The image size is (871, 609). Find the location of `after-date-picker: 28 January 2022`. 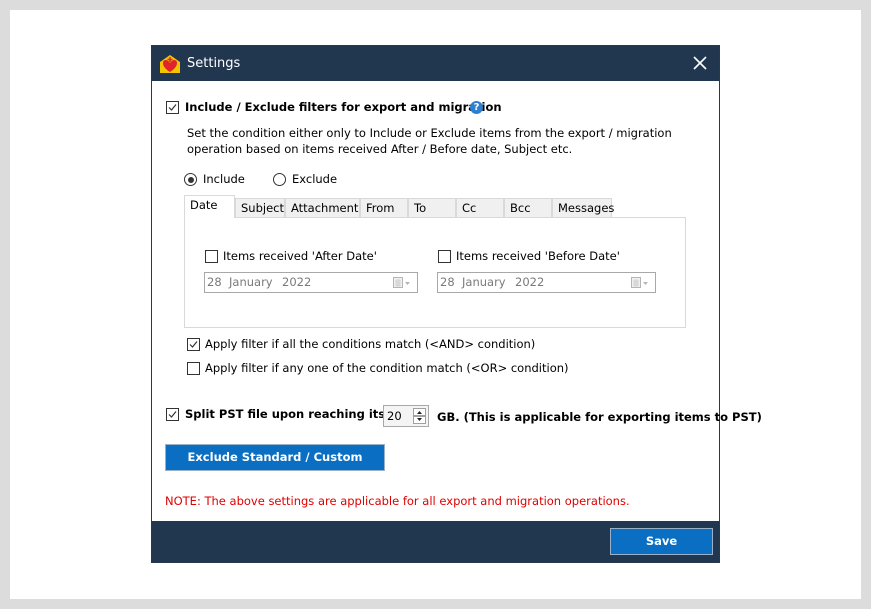

after-date-picker: 28 January 2022 is located at coordinates (311, 282).